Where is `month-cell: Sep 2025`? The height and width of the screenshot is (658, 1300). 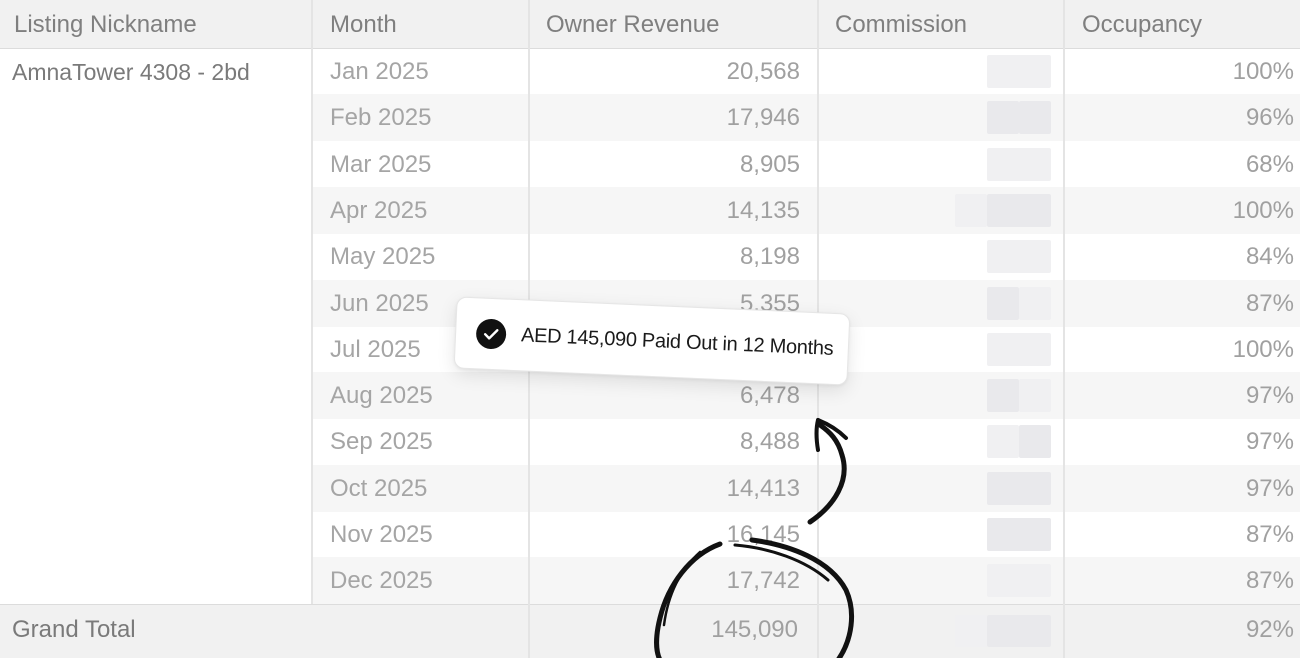
month-cell: Sep 2025 is located at coordinates (381, 442).